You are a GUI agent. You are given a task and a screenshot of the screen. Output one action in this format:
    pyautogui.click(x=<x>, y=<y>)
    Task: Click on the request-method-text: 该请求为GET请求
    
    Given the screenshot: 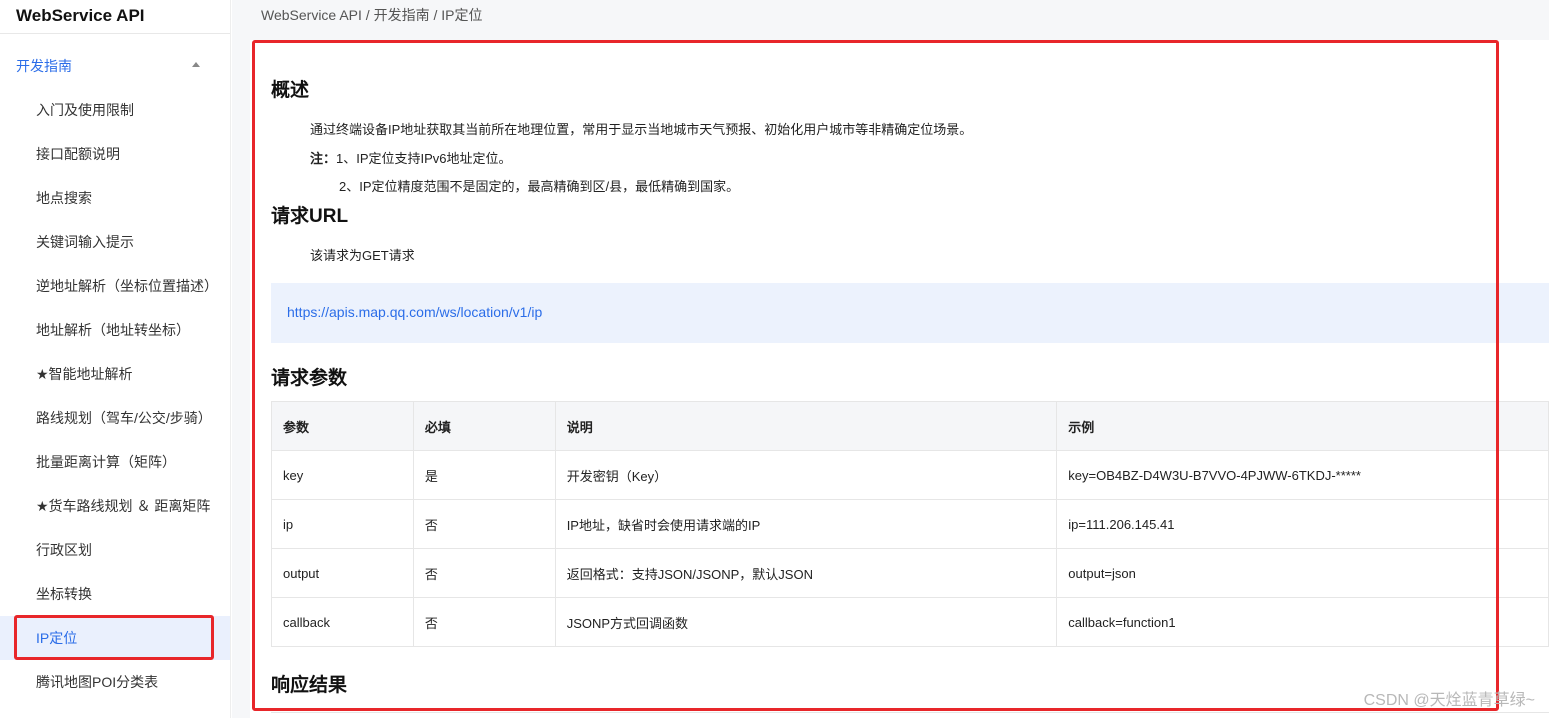 What is the action you would take?
    pyautogui.click(x=362, y=255)
    